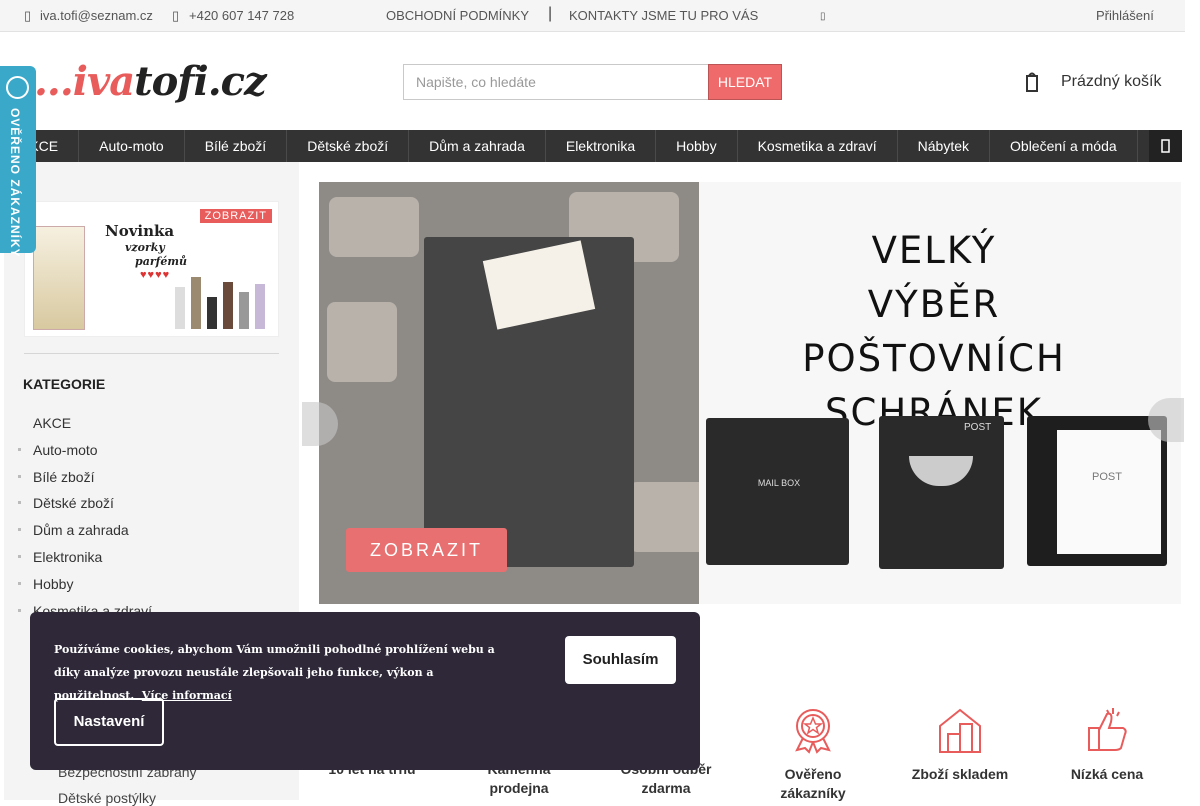  What do you see at coordinates (1125, 15) in the screenshot?
I see `login-link: Přihlášení` at bounding box center [1125, 15].